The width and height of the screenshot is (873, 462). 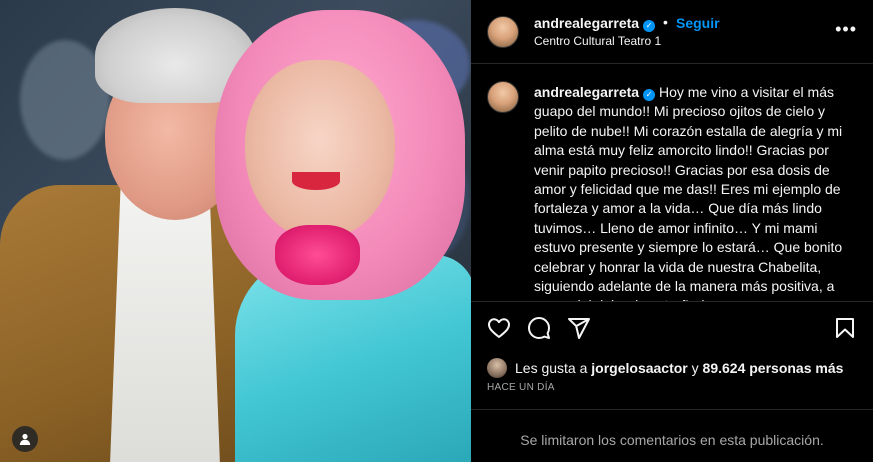 I want to click on share-icon, so click(x=579, y=328).